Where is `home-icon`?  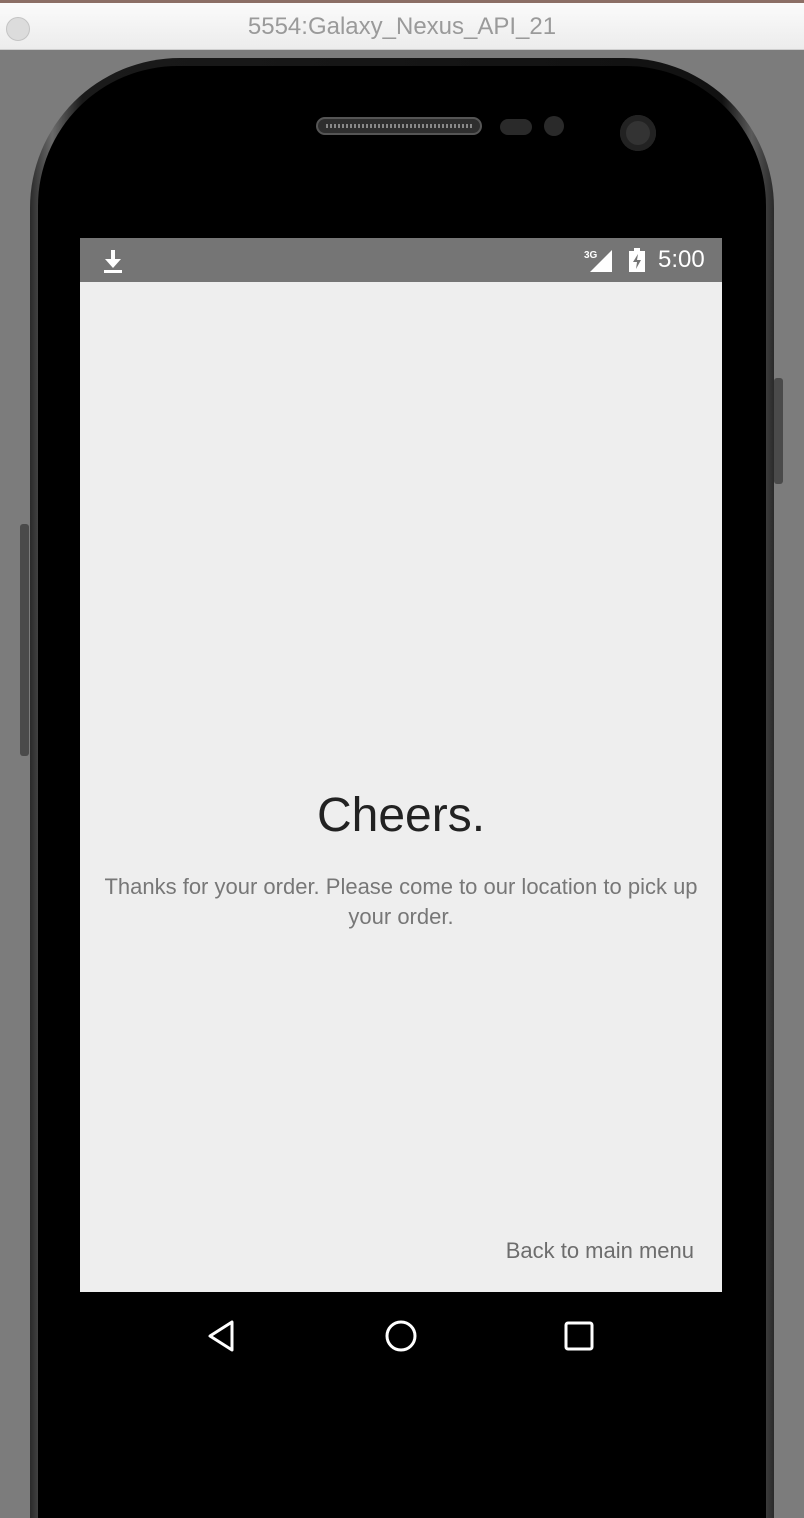 home-icon is located at coordinates (401, 1336).